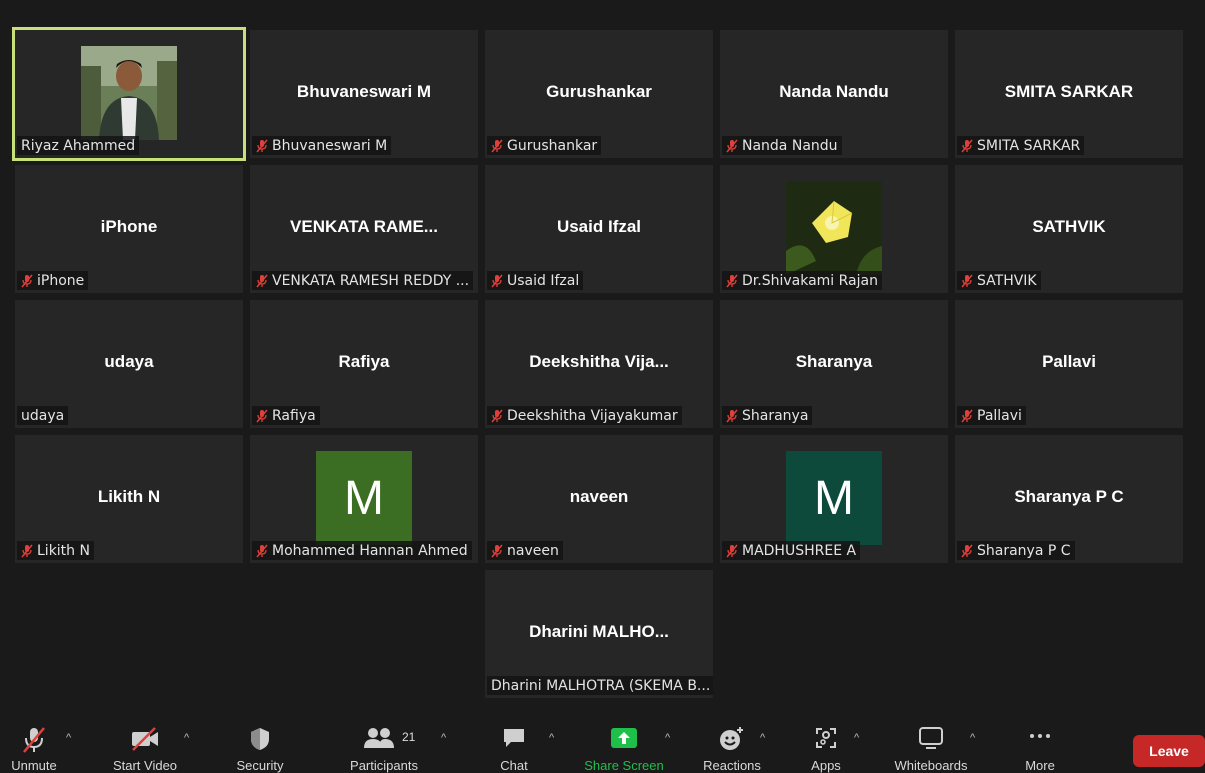 This screenshot has width=1205, height=773. I want to click on participant-tile: M Mohammed Hannan Ahmed, so click(364, 499).